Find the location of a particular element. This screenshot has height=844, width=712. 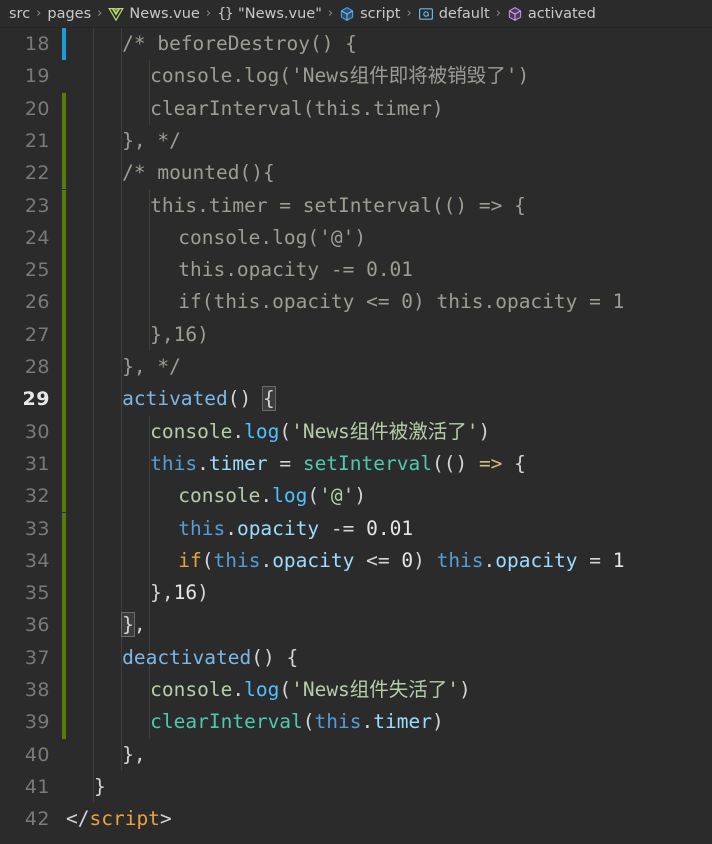

code-token-tagb: </ is located at coordinates (78, 819).